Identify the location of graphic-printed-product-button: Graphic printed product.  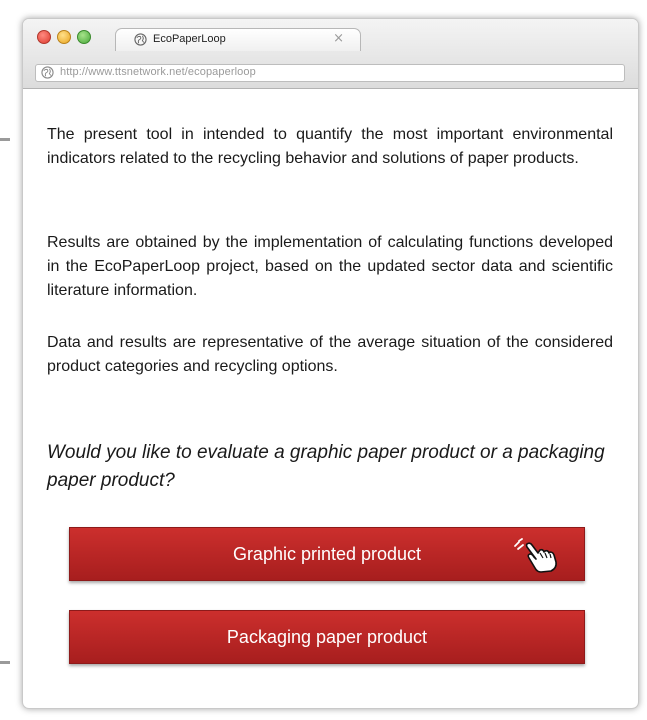
(327, 554).